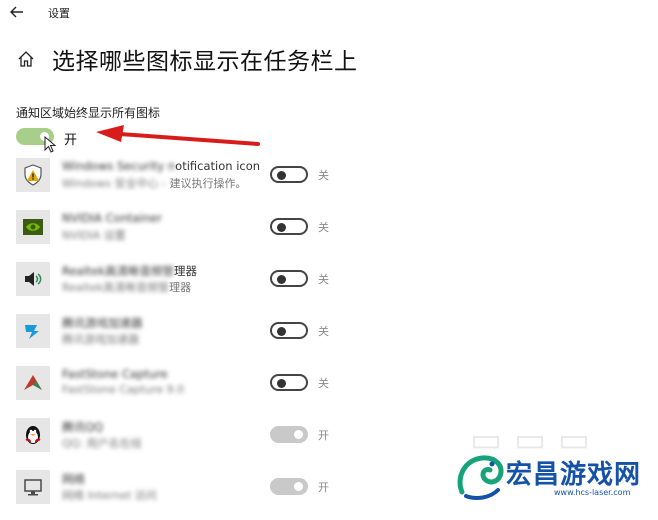 The height and width of the screenshot is (520, 658). I want to click on app-description: 网络 Internet 访问, so click(109, 495).